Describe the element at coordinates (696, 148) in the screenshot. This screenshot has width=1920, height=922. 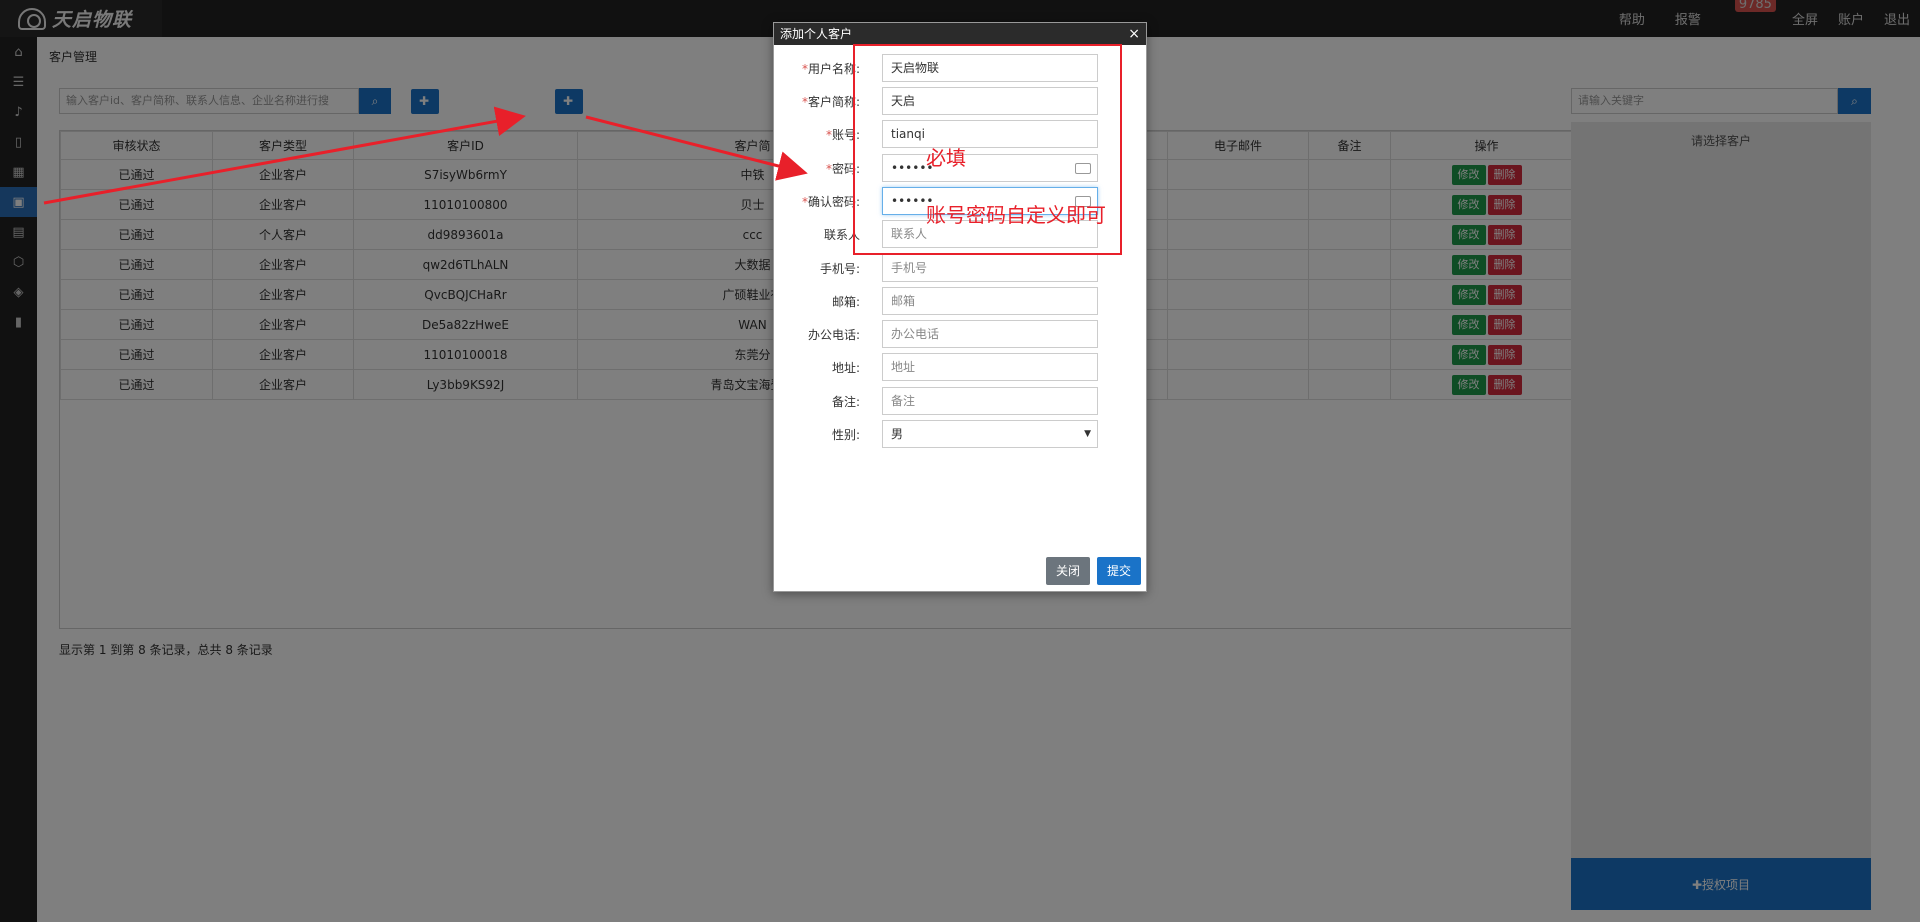
I see `arrow-to-form` at that location.